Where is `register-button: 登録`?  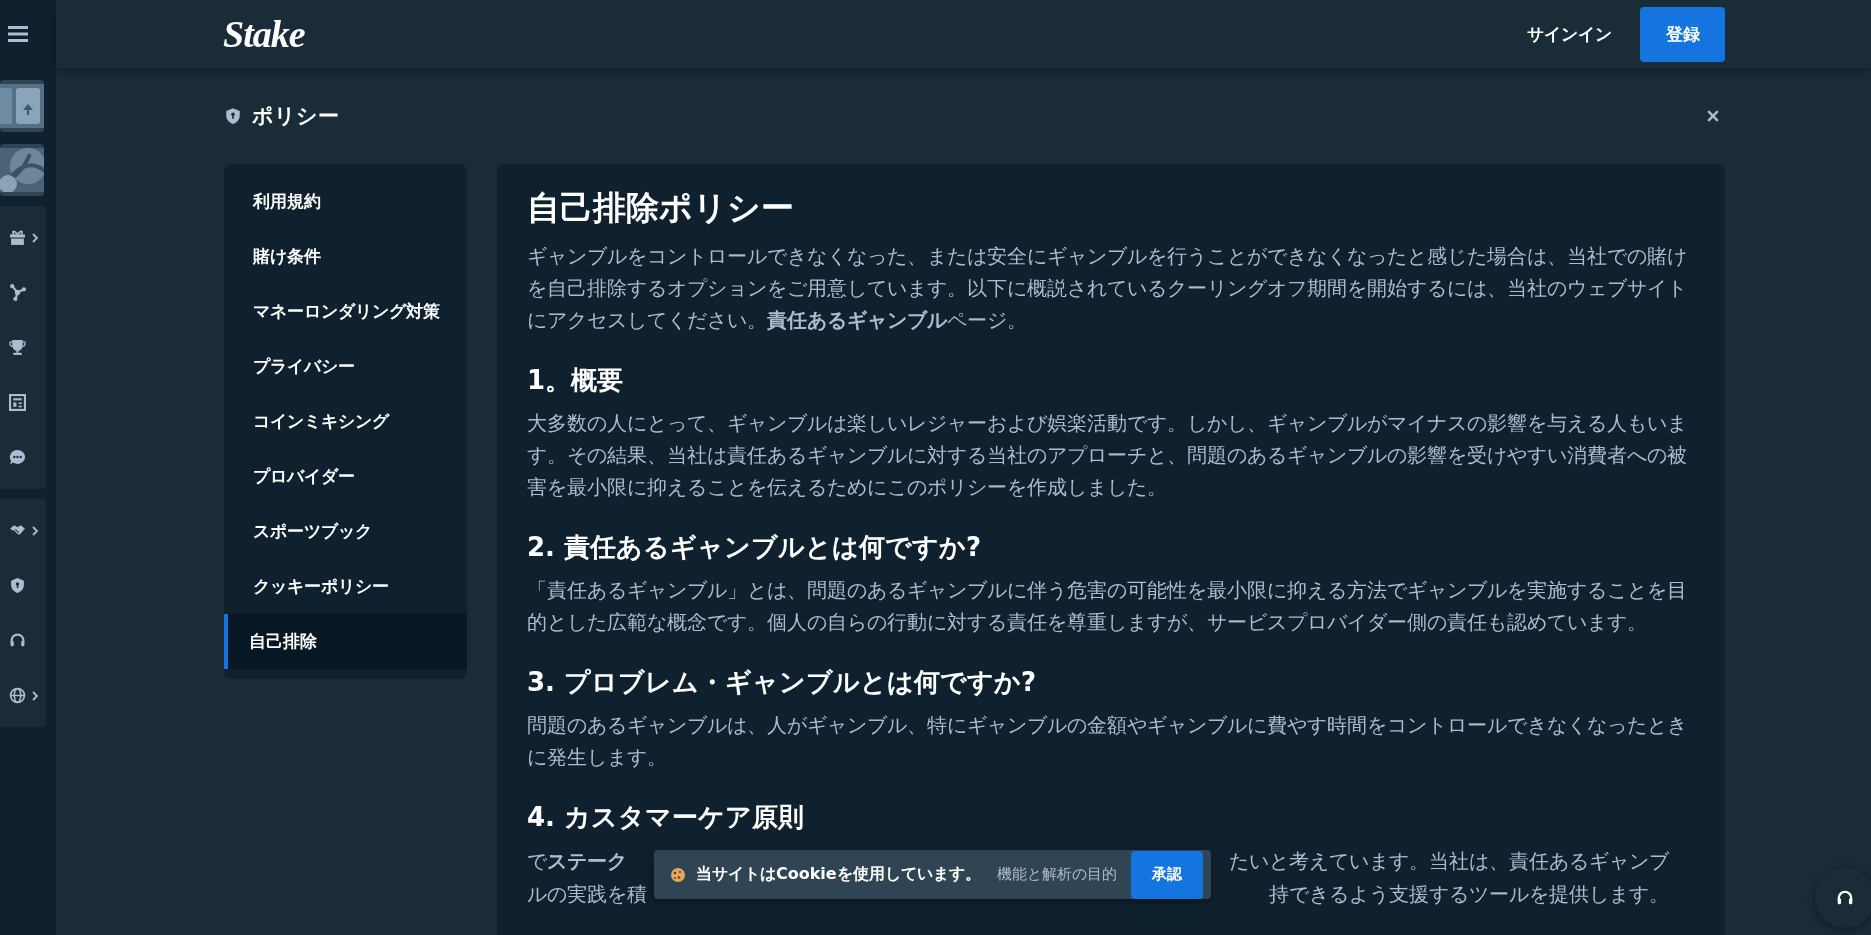
register-button: 登録 is located at coordinates (1682, 34).